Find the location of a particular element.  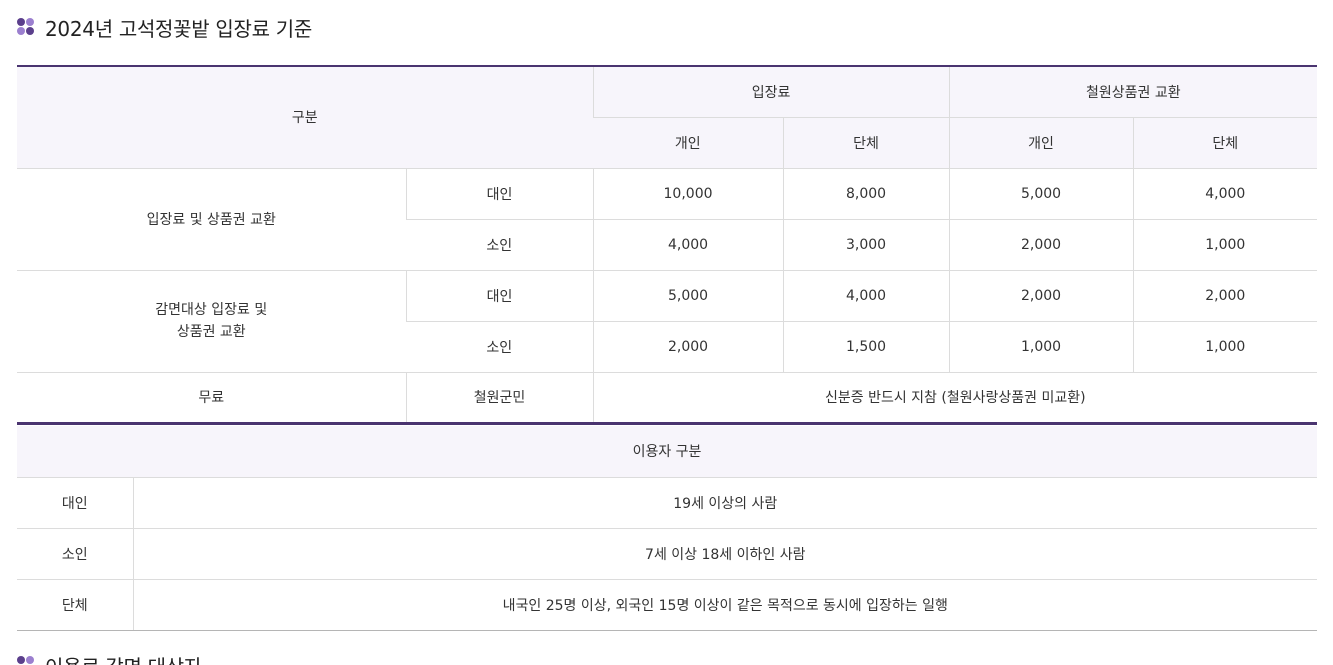

cell-admission-group: 1,500 is located at coordinates (866, 347).